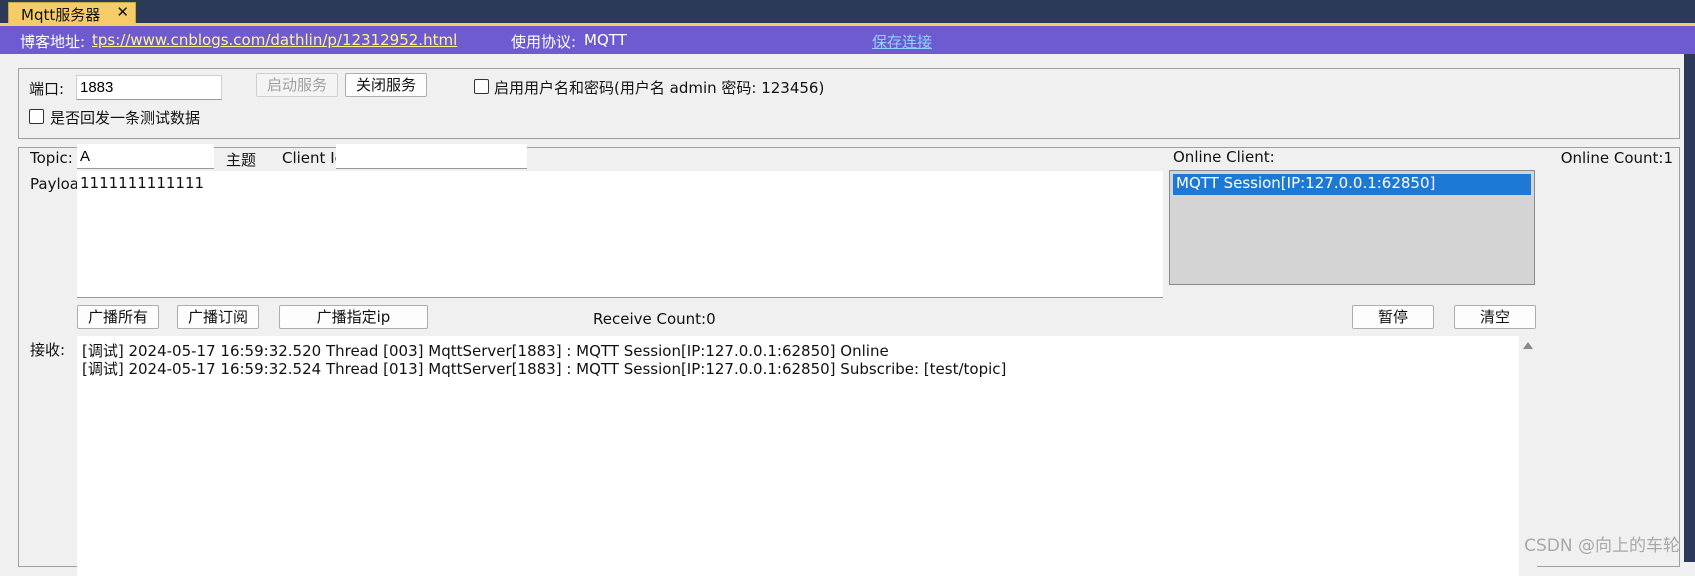 The image size is (1695, 576). Describe the element at coordinates (353, 317) in the screenshot. I see `broadcast-ip-button: 广播指定ip` at that location.